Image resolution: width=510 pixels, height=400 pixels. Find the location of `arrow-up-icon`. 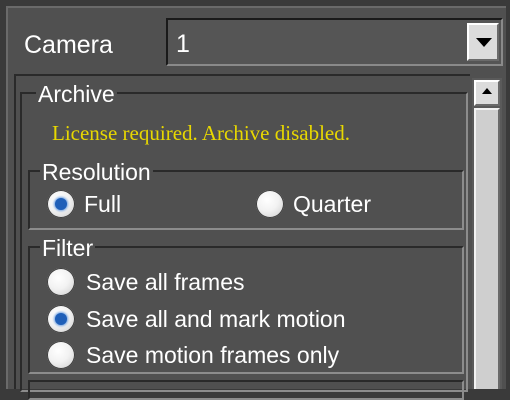

arrow-up-icon is located at coordinates (487, 91).